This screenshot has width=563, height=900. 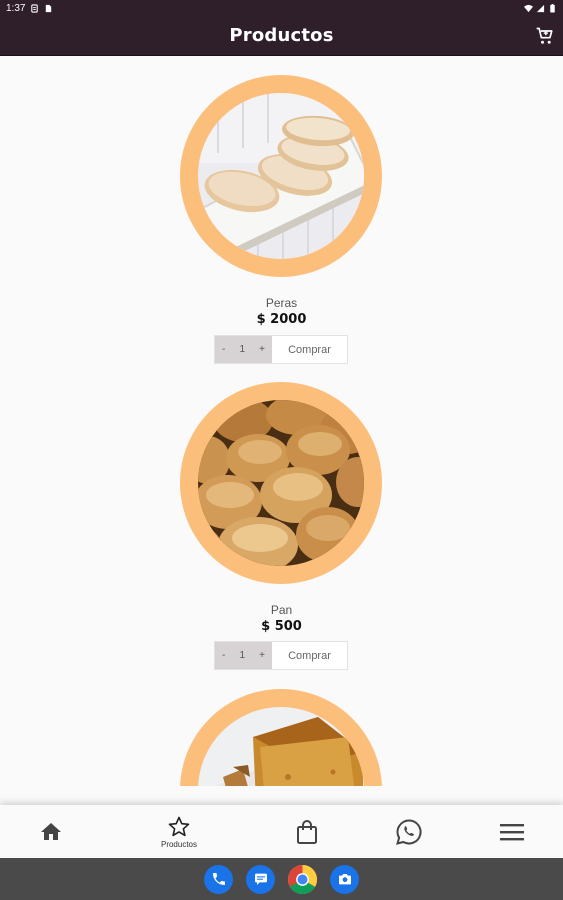 I want to click on nav-item-productos: Productos, so click(x=179, y=831).